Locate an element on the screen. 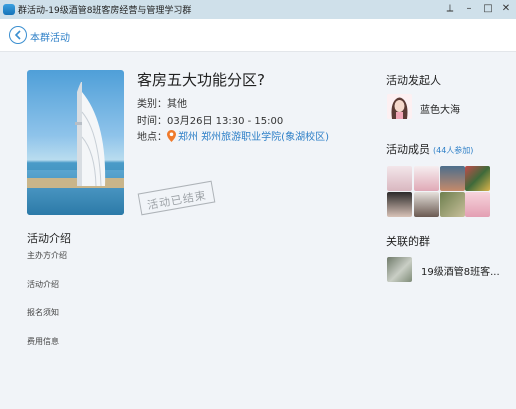  maximize-icon: □ is located at coordinates (488, 9).